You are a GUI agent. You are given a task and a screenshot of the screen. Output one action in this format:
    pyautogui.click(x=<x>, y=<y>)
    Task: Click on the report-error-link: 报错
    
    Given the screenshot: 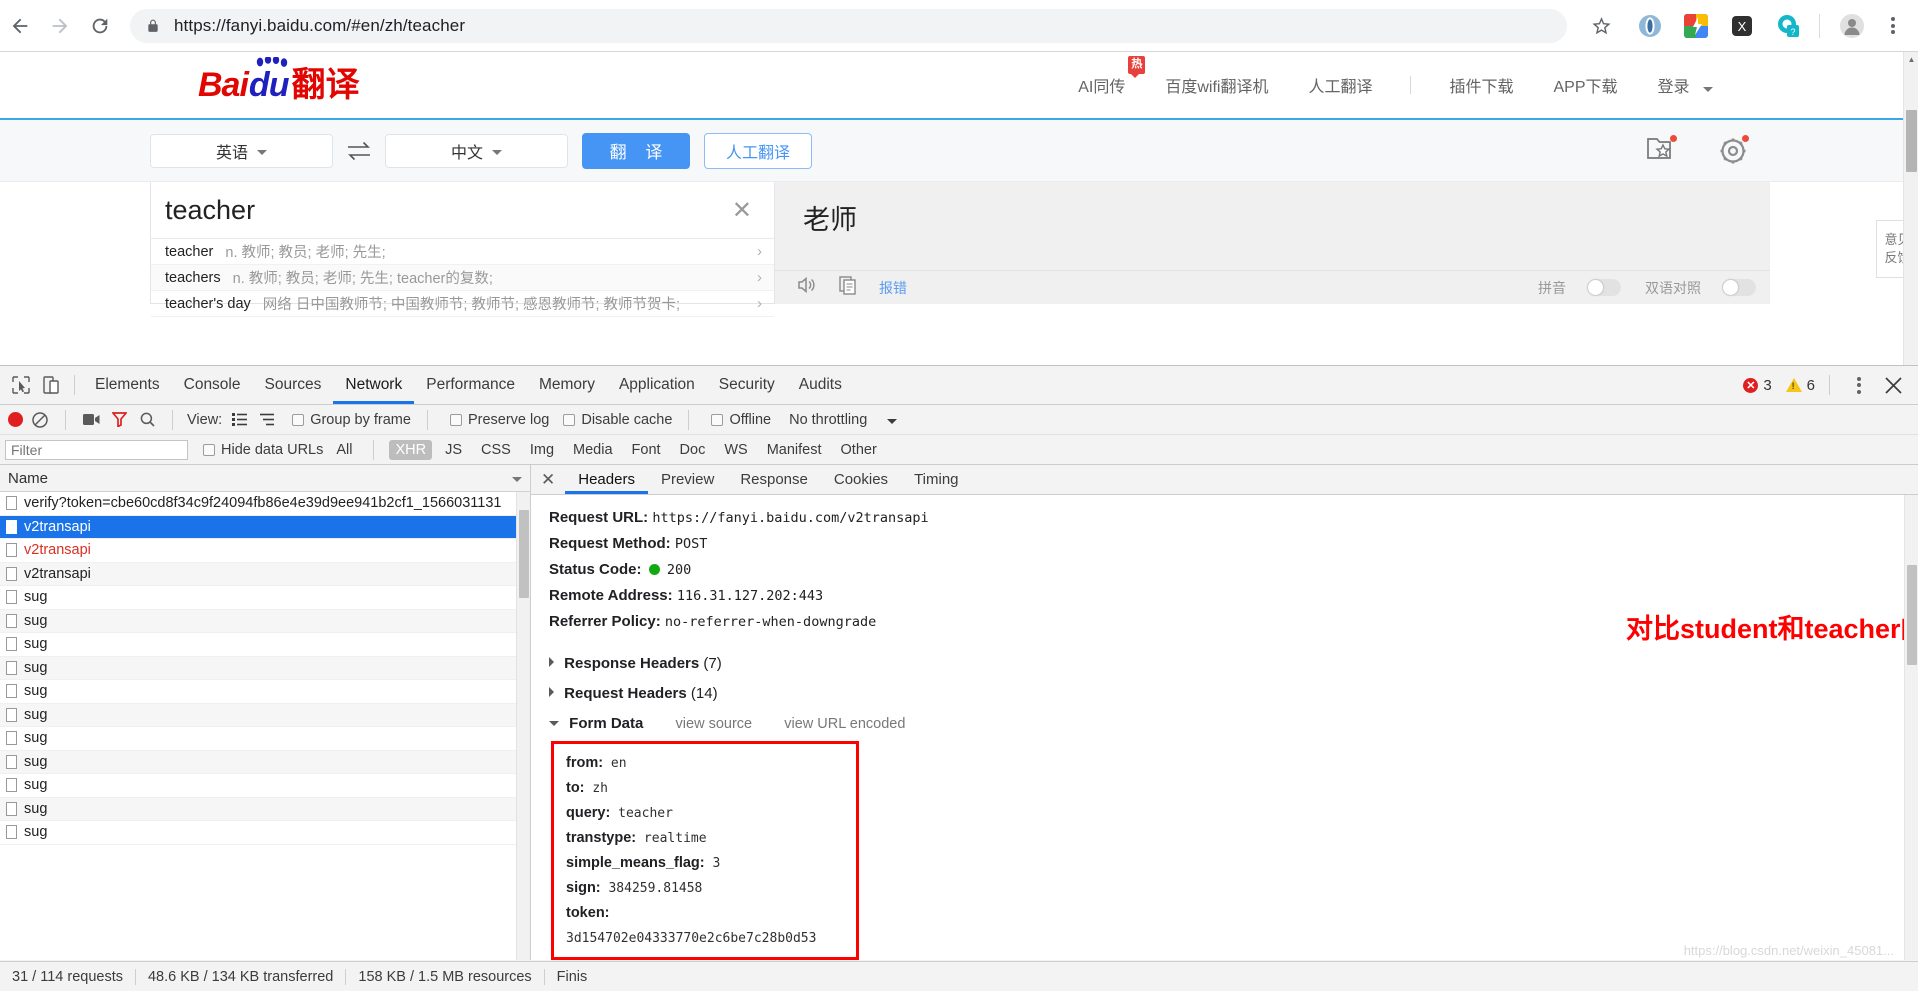 What is the action you would take?
    pyautogui.click(x=893, y=288)
    